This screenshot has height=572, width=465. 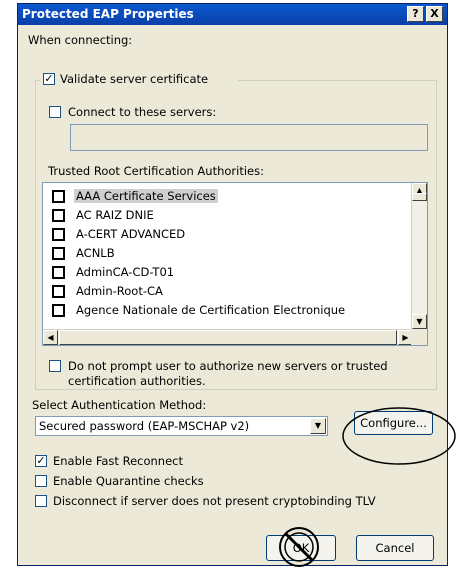 I want to click on configure-highlight-circle, so click(x=399, y=436).